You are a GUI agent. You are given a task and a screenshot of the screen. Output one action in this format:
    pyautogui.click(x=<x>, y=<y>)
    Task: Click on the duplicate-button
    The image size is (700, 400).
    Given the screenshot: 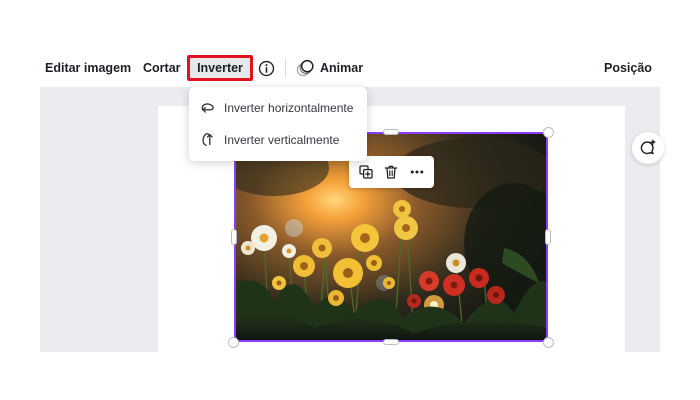 What is the action you would take?
    pyautogui.click(x=366, y=172)
    